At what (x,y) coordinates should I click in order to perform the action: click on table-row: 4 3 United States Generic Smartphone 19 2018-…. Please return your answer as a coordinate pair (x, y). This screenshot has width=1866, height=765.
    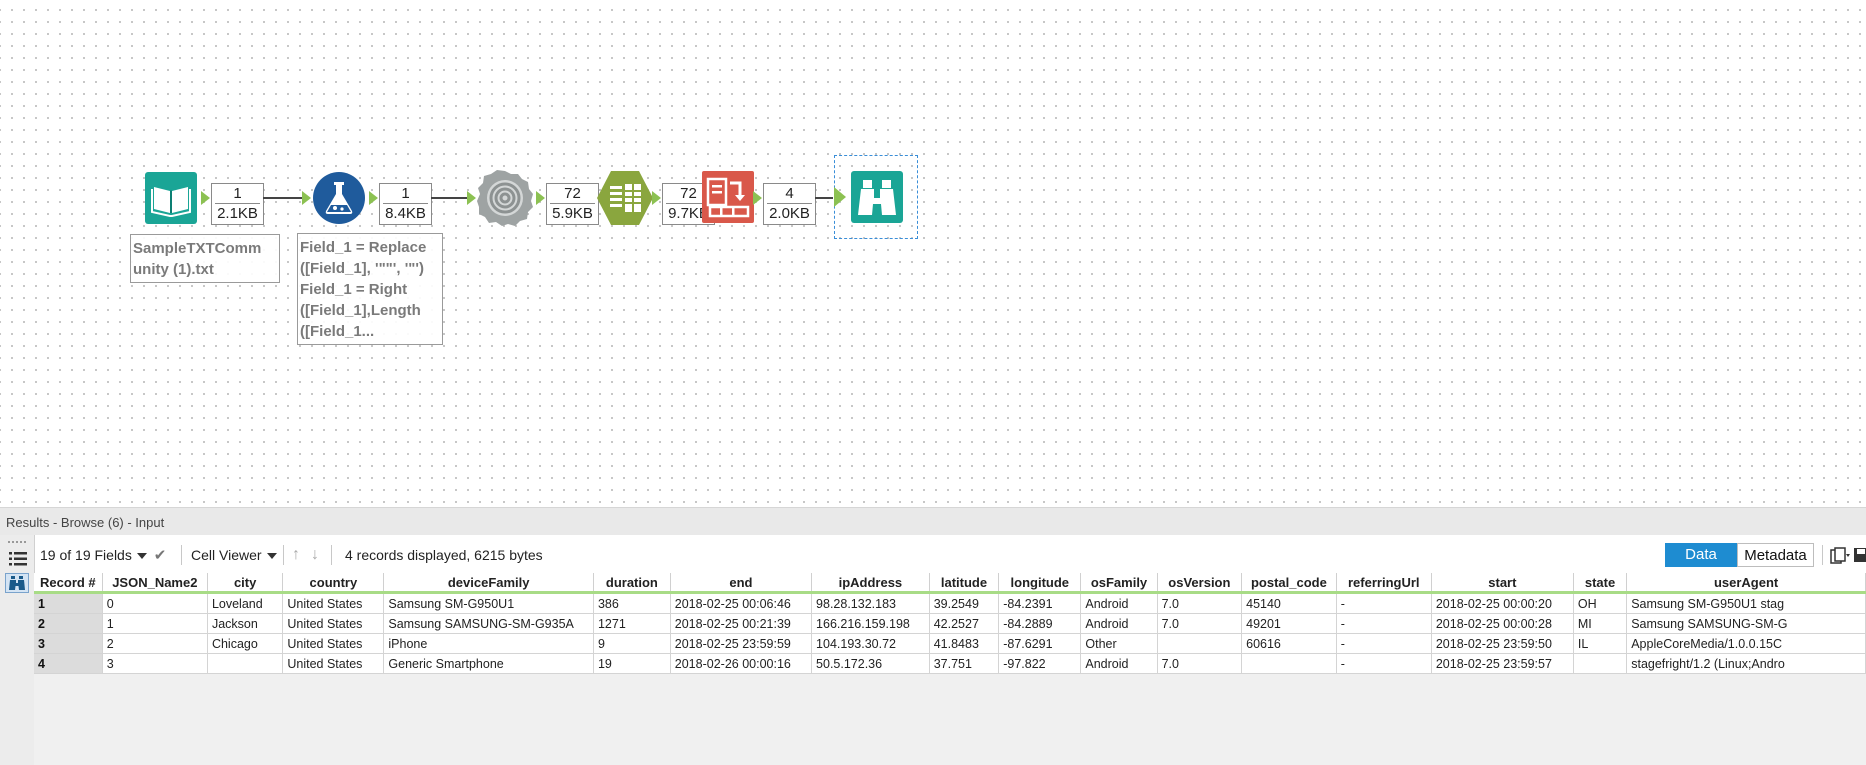
    Looking at the image, I should click on (950, 663).